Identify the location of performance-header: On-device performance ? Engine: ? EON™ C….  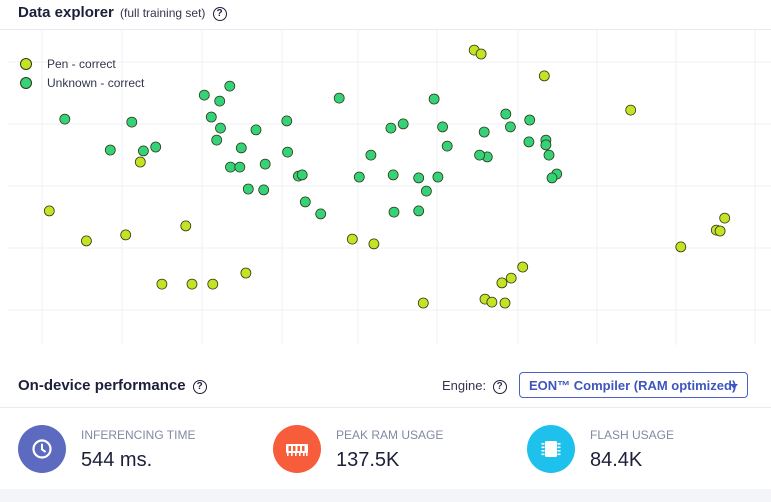
(385, 386).